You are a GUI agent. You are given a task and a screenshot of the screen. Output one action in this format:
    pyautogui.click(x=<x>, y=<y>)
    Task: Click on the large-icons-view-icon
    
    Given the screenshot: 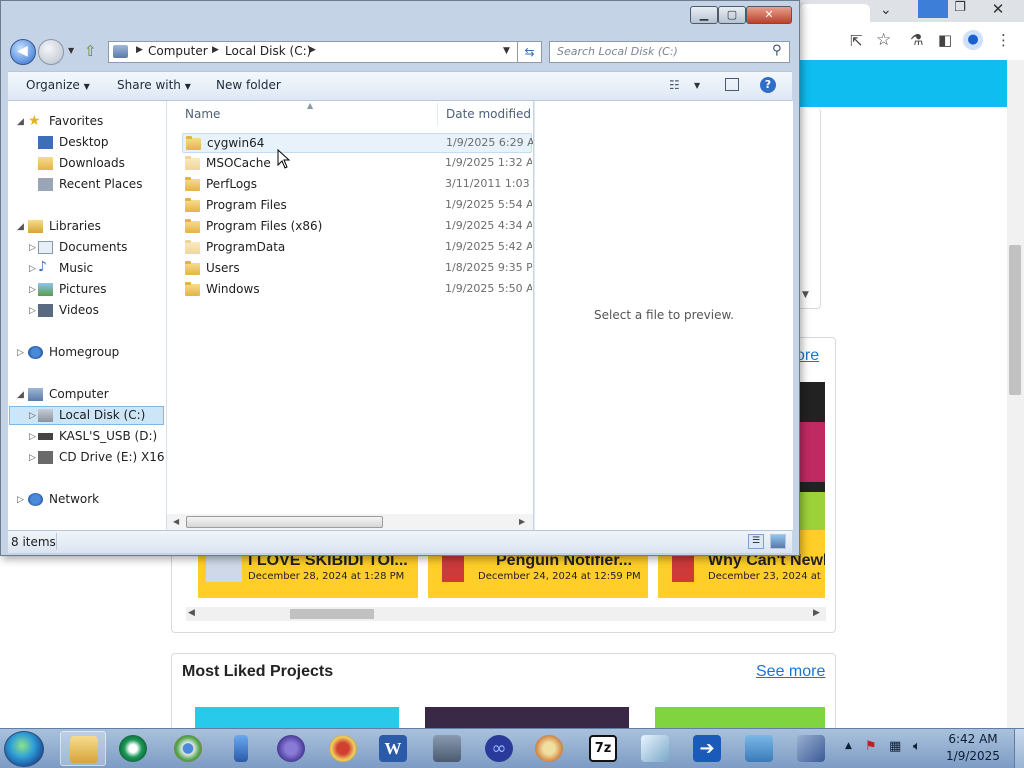 What is the action you would take?
    pyautogui.click(x=778, y=541)
    